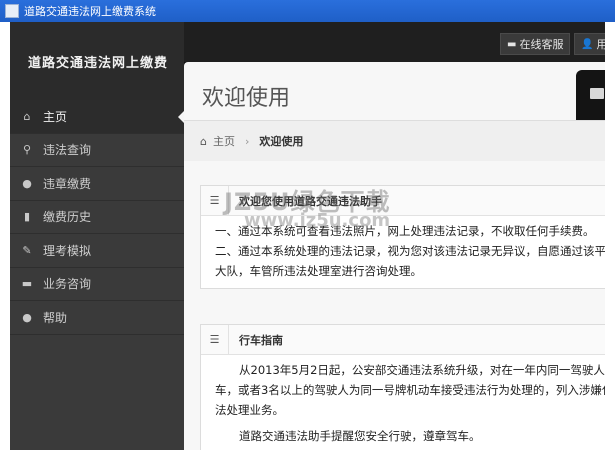  I want to click on sidebar-item-label: 业务咨询, so click(67, 284).